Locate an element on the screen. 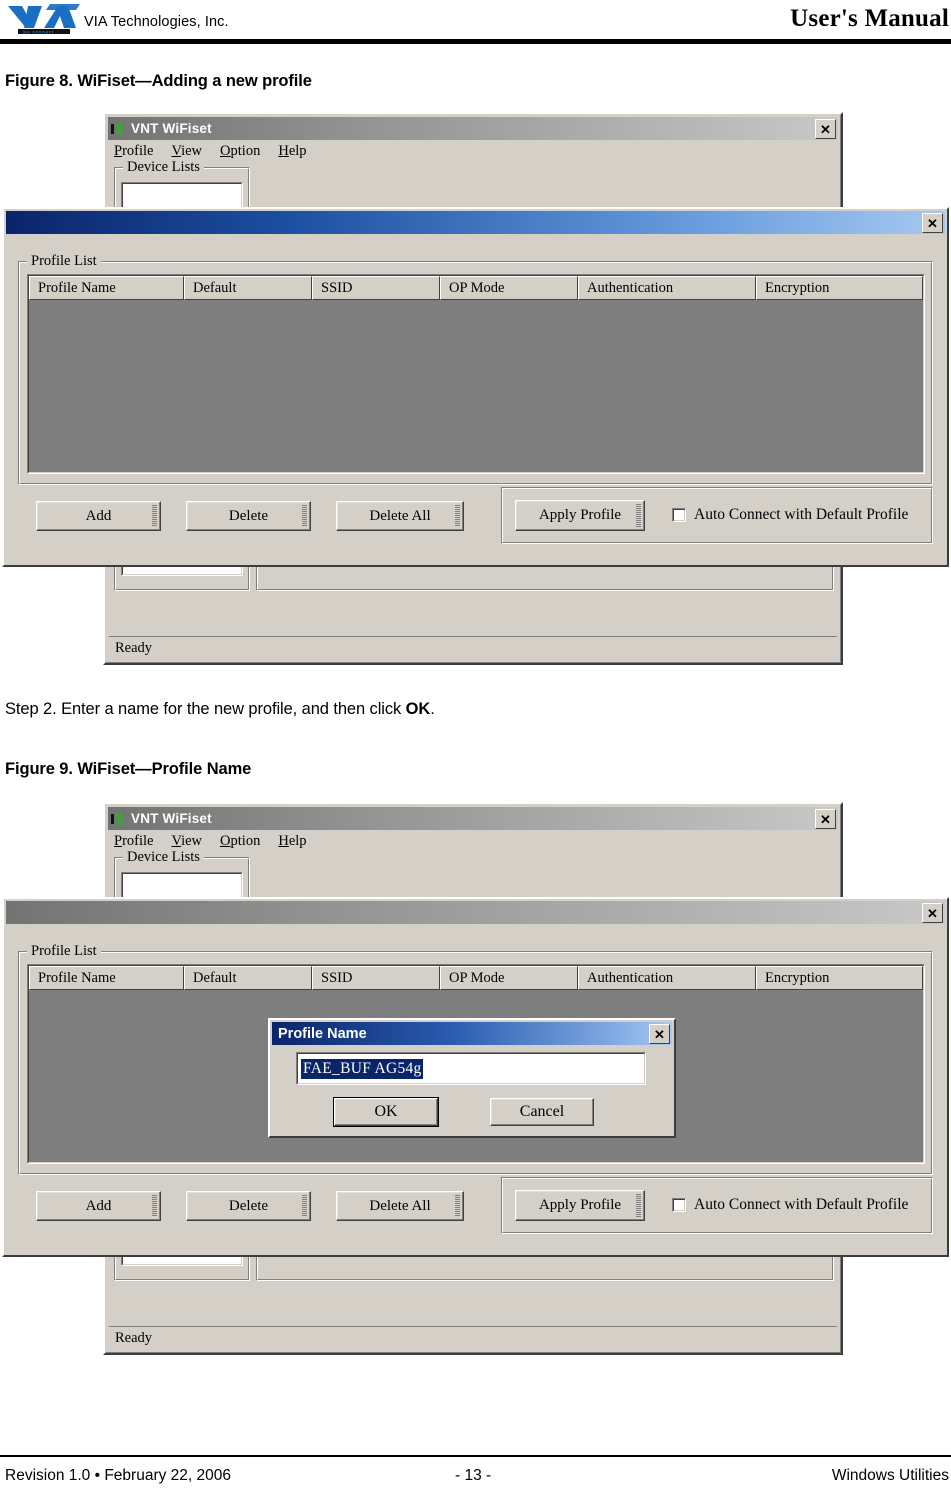  step2-ok-emphasis: OK is located at coordinates (418, 709).